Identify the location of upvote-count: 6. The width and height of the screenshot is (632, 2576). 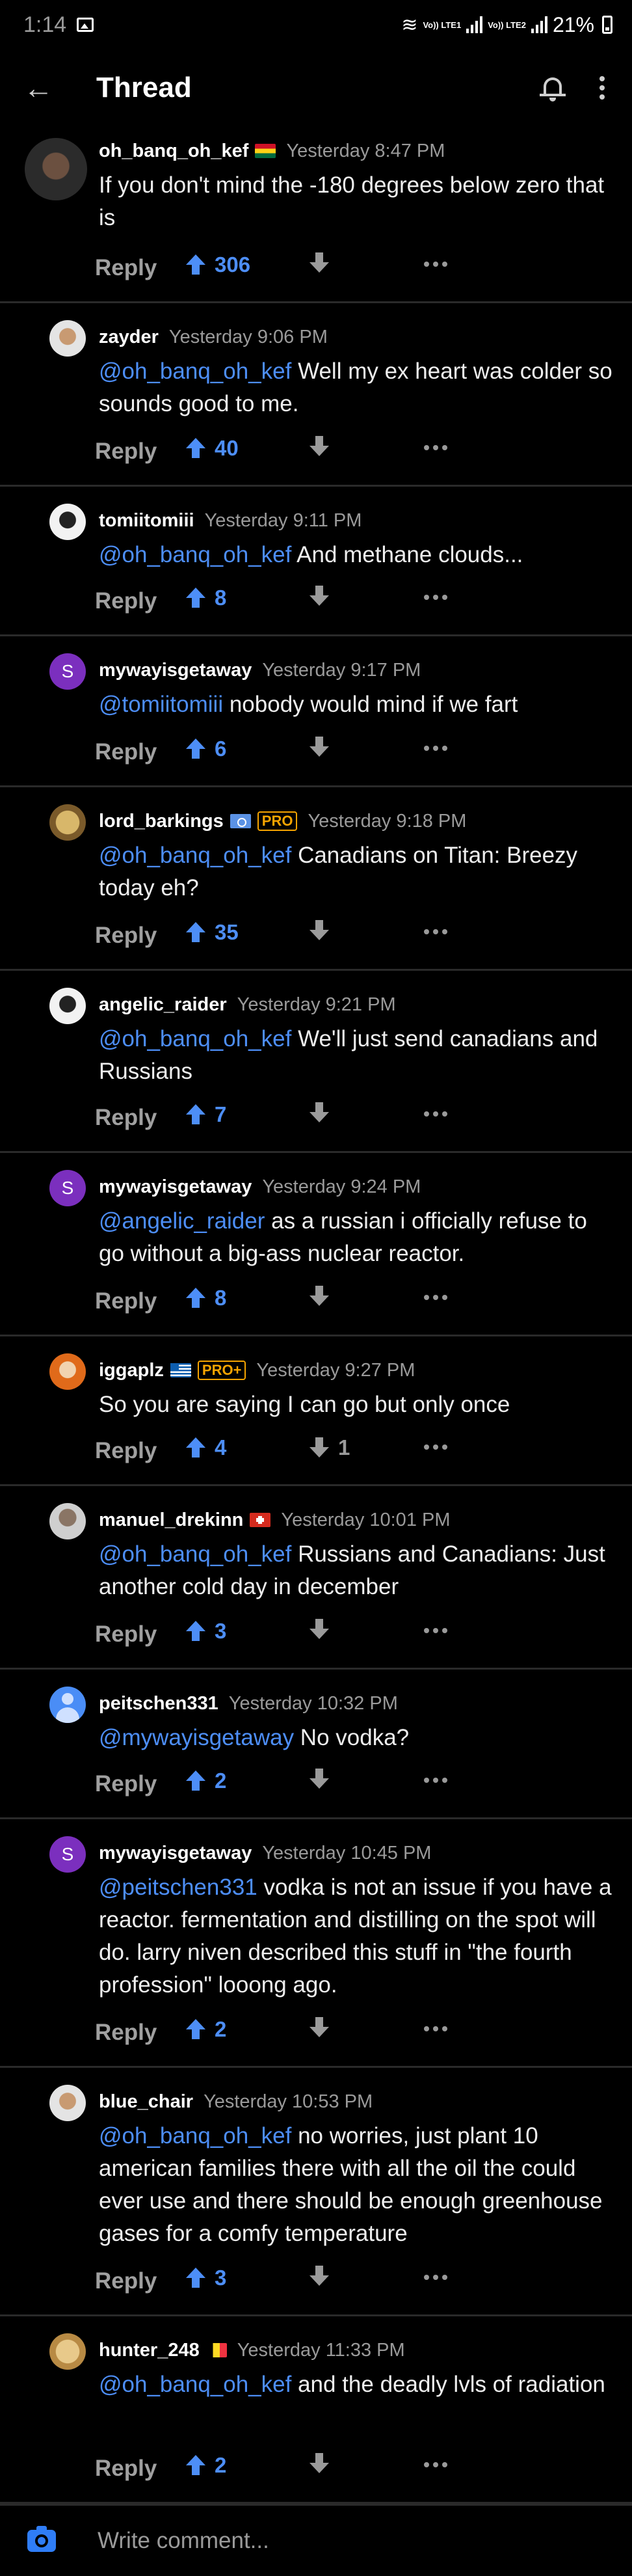
(221, 749).